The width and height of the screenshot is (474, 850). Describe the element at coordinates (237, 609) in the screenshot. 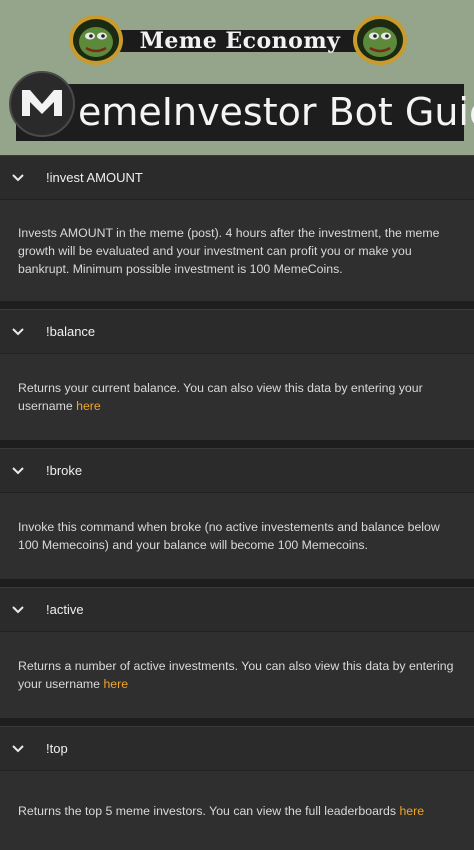

I see `command-header-active: !active` at that location.